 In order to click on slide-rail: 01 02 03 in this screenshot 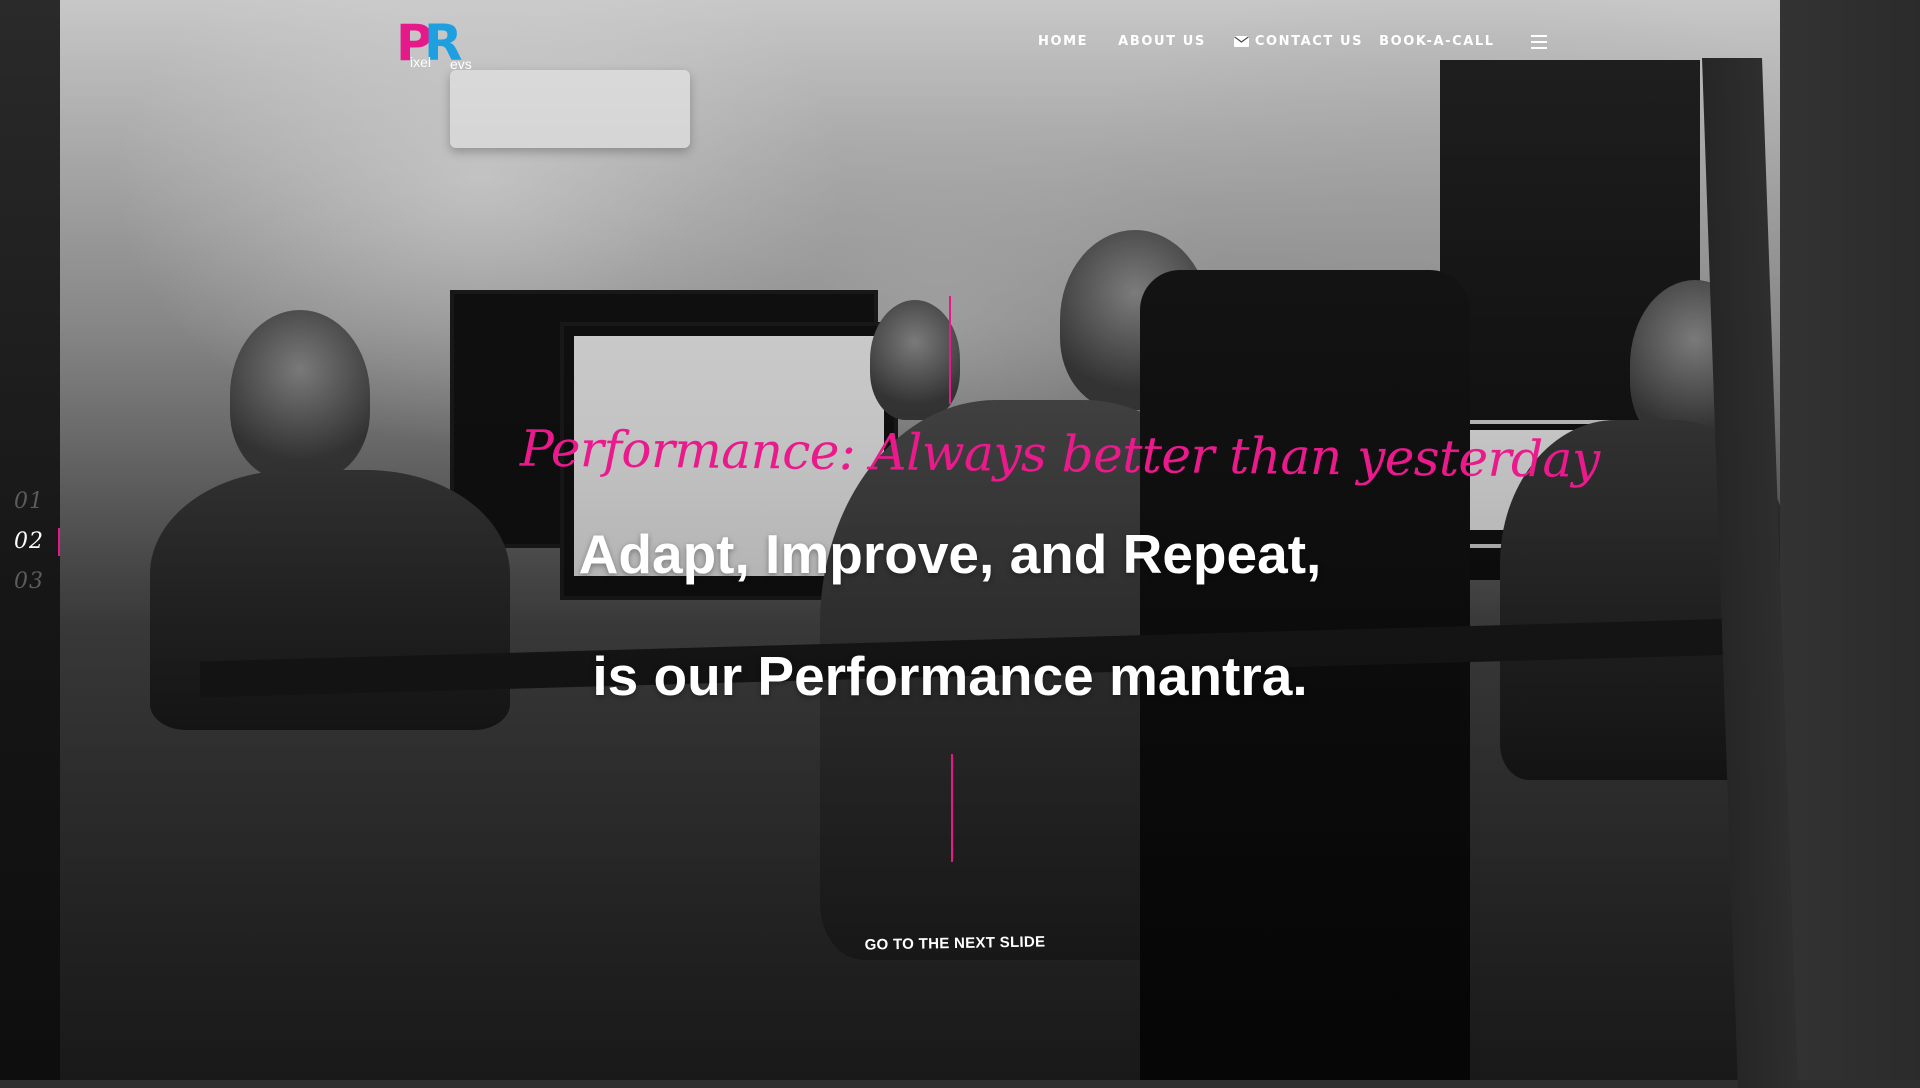, I will do `click(30, 540)`.